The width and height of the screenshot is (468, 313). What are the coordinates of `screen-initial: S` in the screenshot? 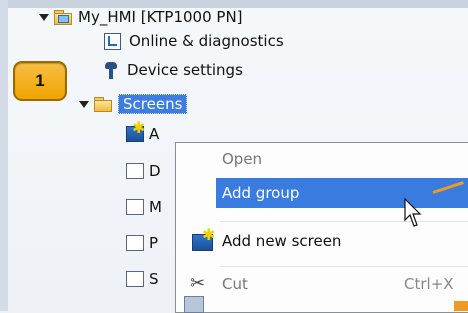 It's located at (154, 279).